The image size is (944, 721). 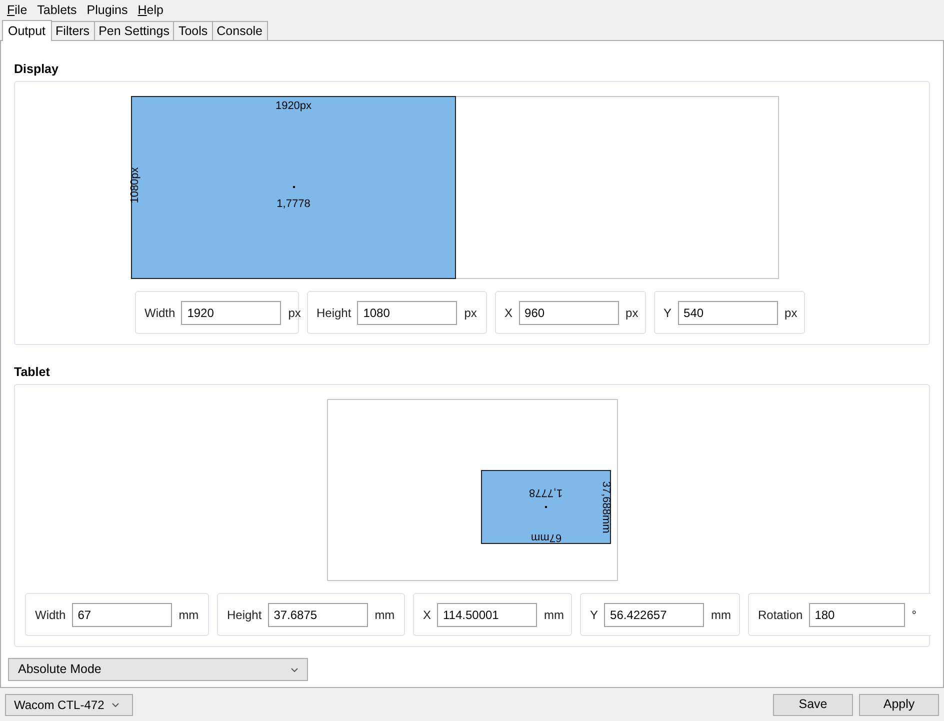 I want to click on tab: Tools, so click(x=193, y=30).